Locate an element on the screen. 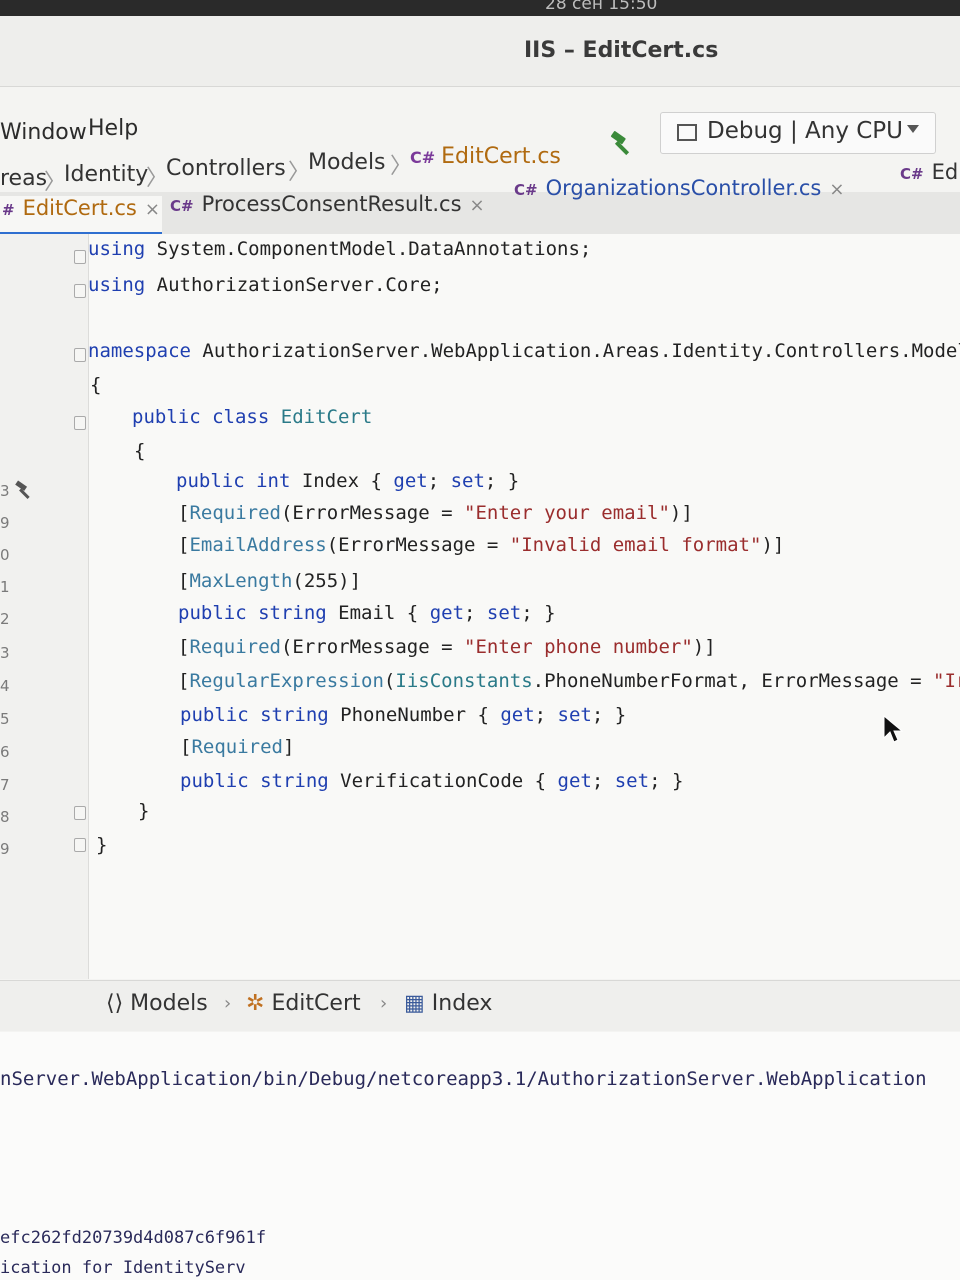 This screenshot has height=1280, width=960. nav-crumb-file-label: EditCert.cs is located at coordinates (501, 156).